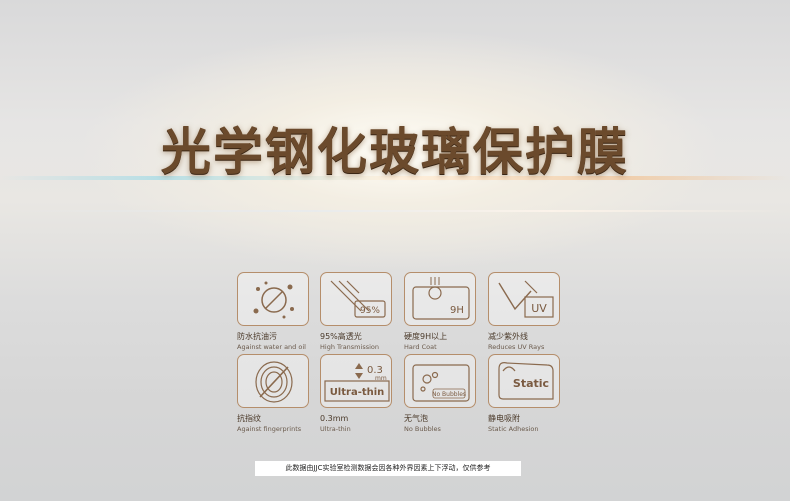 This screenshot has height=501, width=790. Describe the element at coordinates (335, 423) in the screenshot. I see `feature-label-thin: 0.3mm Ultra-thin` at that location.